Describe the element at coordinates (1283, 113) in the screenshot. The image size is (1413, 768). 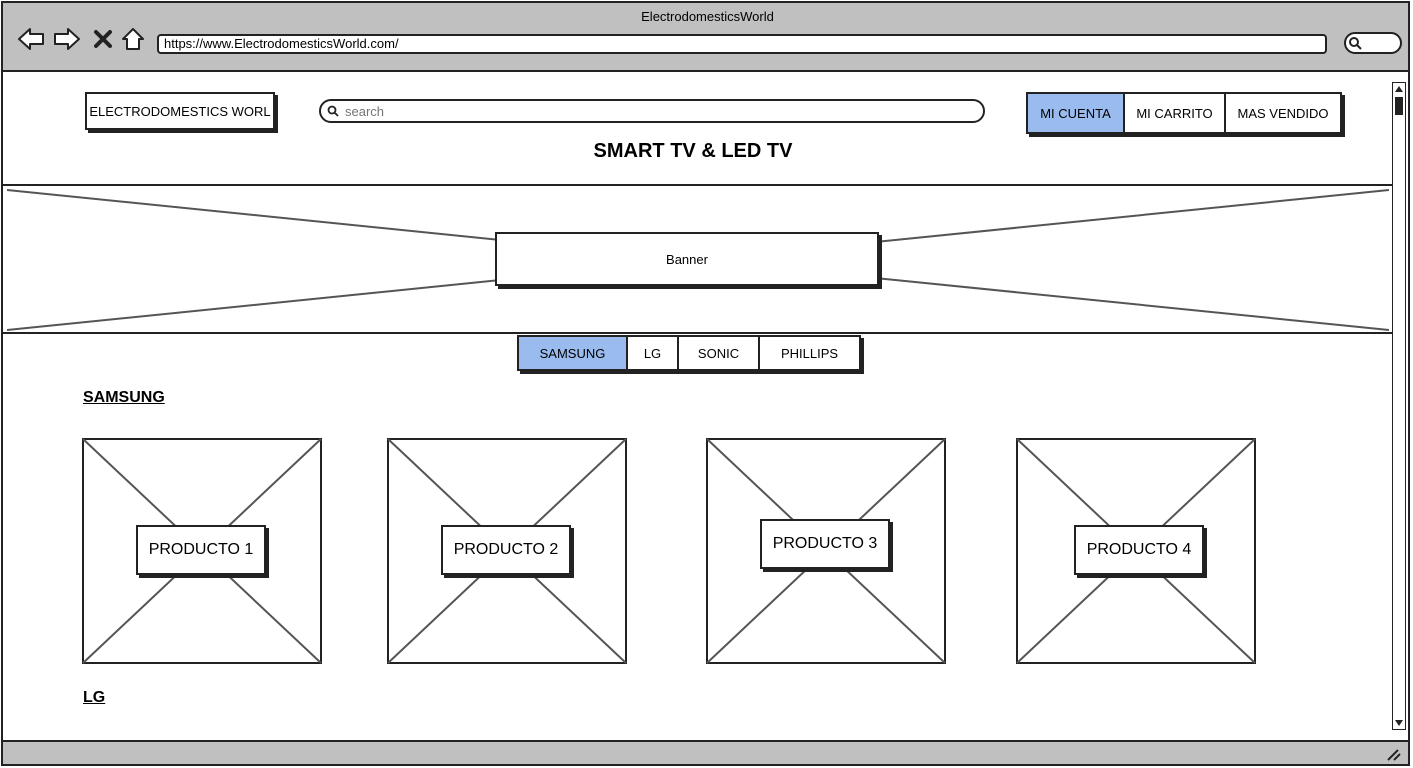
I see `nav-mas-vendido: MAS VENDIDO` at that location.